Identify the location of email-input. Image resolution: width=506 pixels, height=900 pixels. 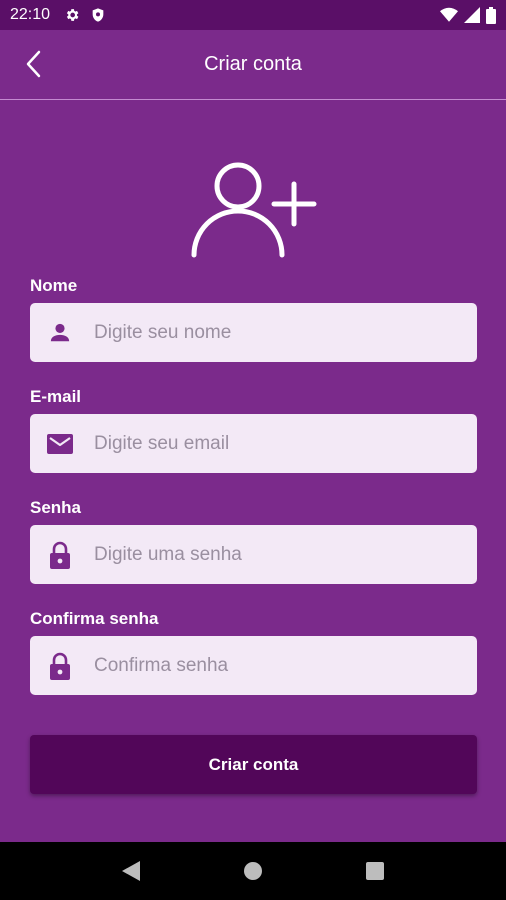
(272, 443).